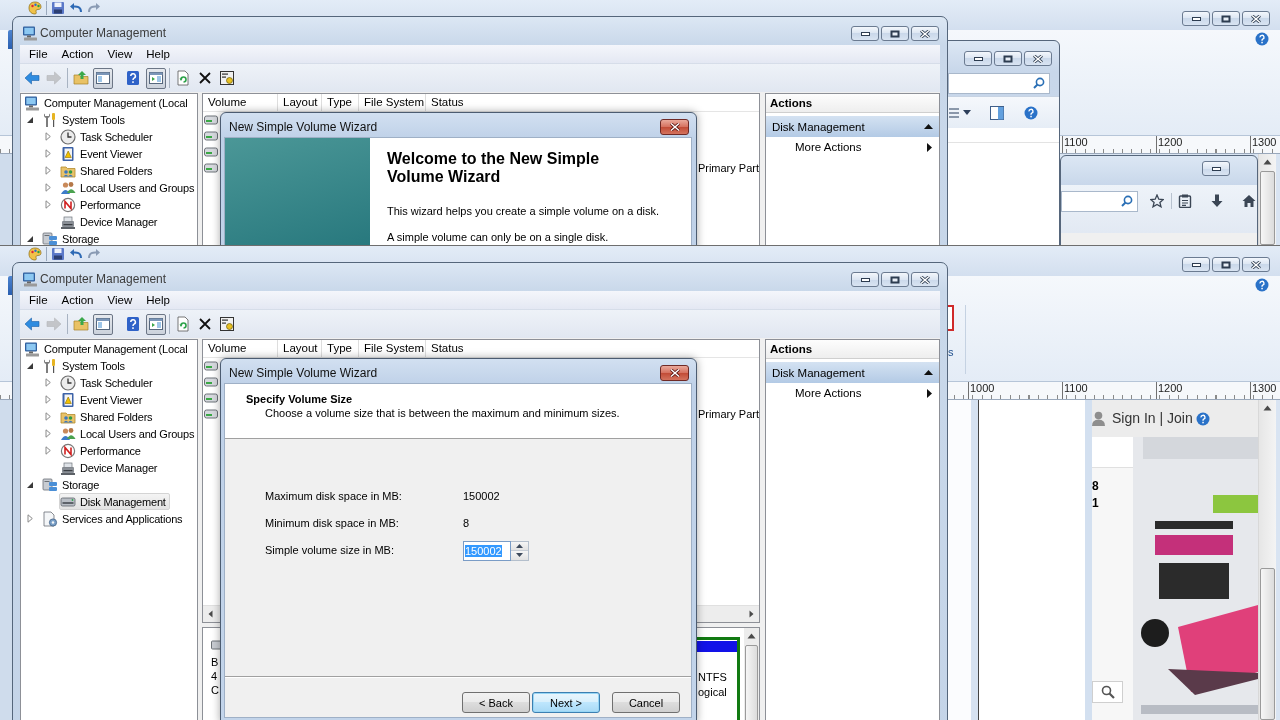  I want to click on column-header: Status, so click(592, 348).